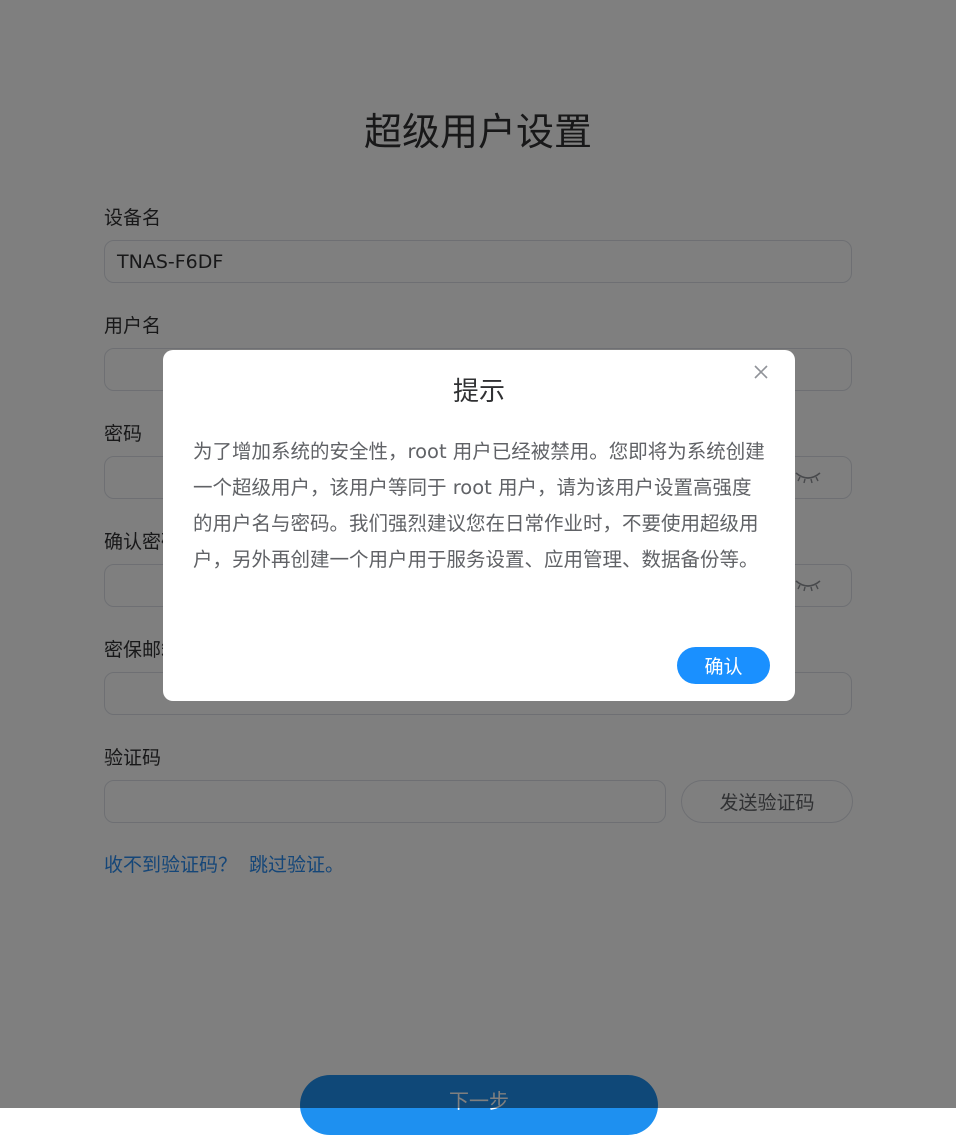 The width and height of the screenshot is (956, 1135). I want to click on confirm-button: 确认, so click(723, 665).